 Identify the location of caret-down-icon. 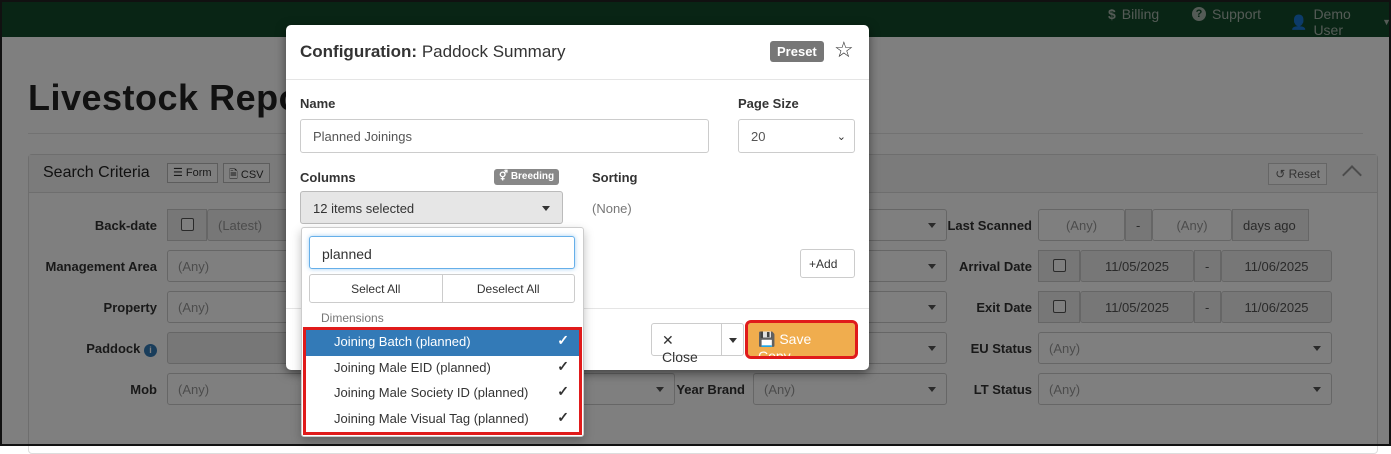
(733, 340).